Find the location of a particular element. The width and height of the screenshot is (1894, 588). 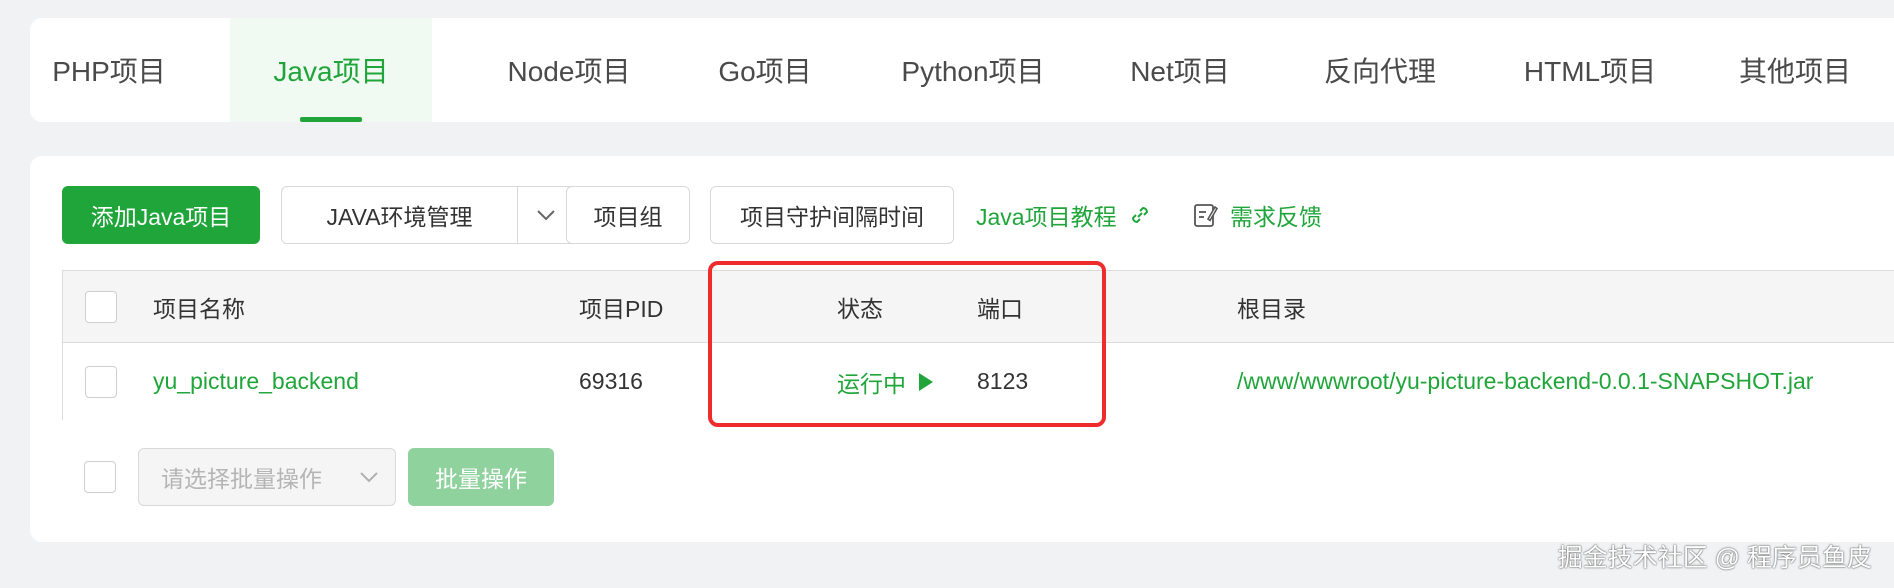

project-status: 运行中 is located at coordinates (886, 381).